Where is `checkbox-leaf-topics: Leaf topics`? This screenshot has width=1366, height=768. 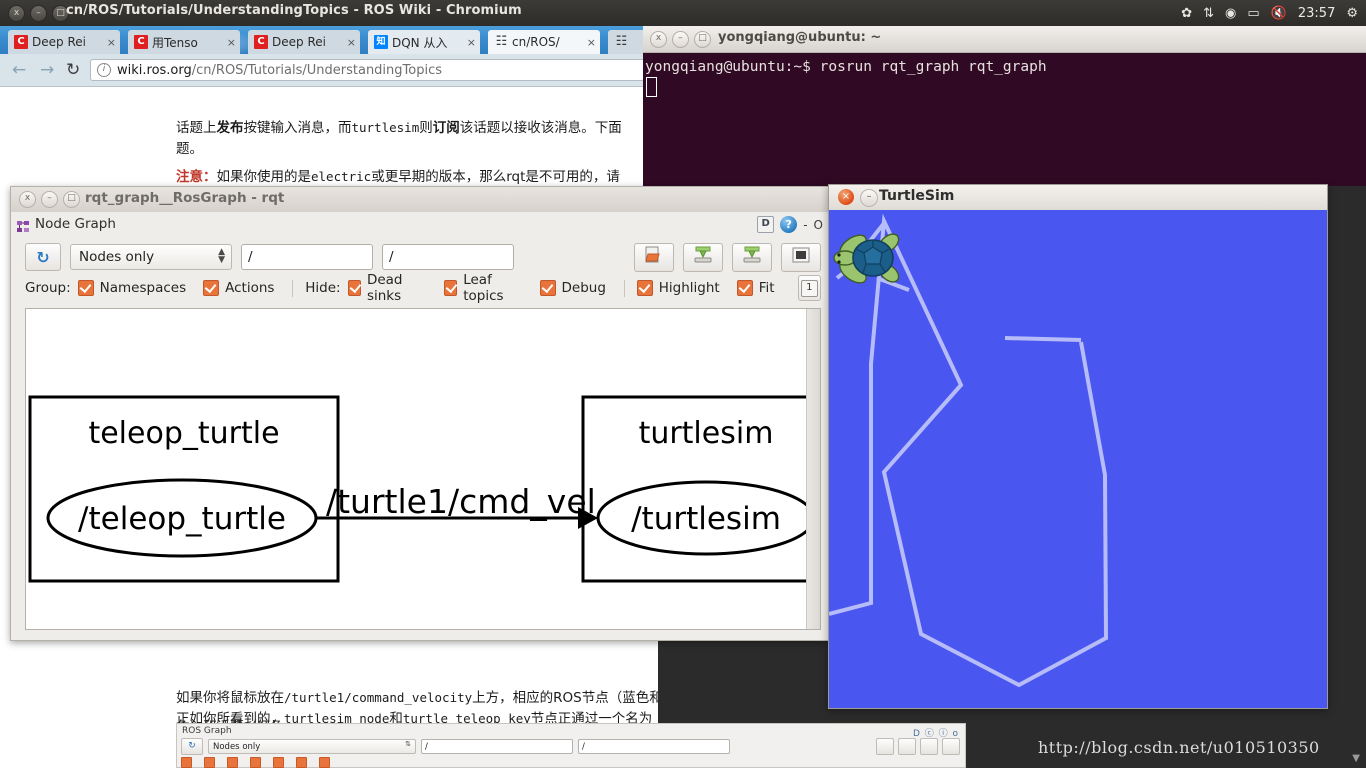 checkbox-leaf-topics: Leaf topics is located at coordinates (483, 288).